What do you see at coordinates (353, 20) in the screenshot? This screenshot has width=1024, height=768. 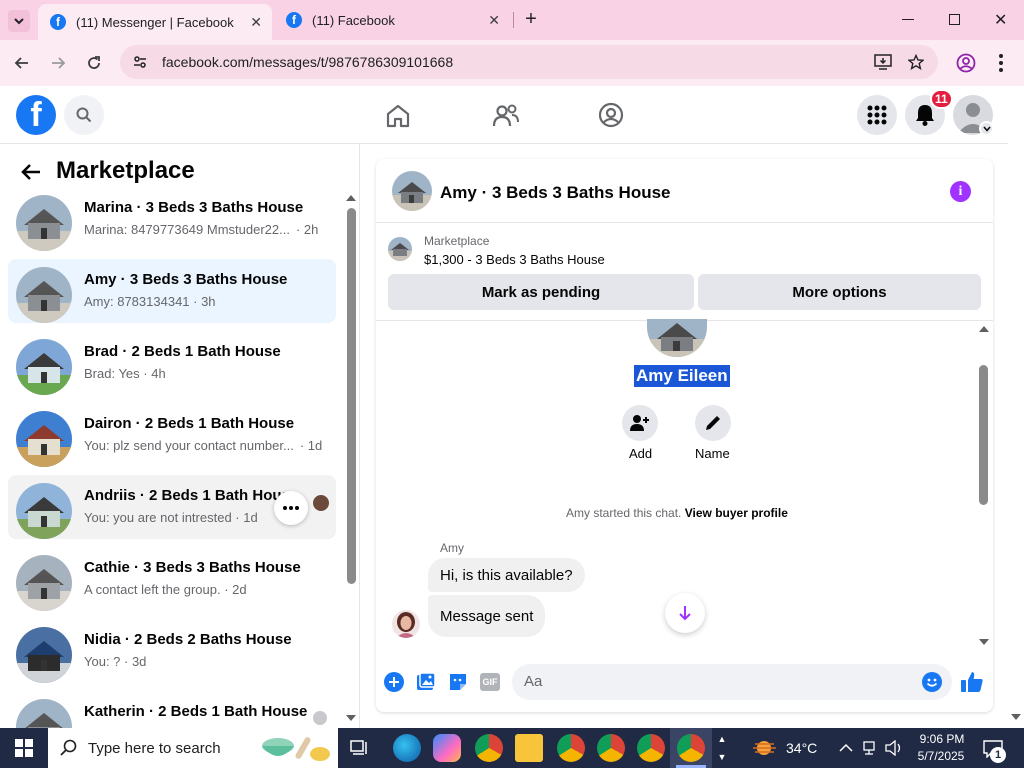 I see `tab-title: (11) Facebook` at bounding box center [353, 20].